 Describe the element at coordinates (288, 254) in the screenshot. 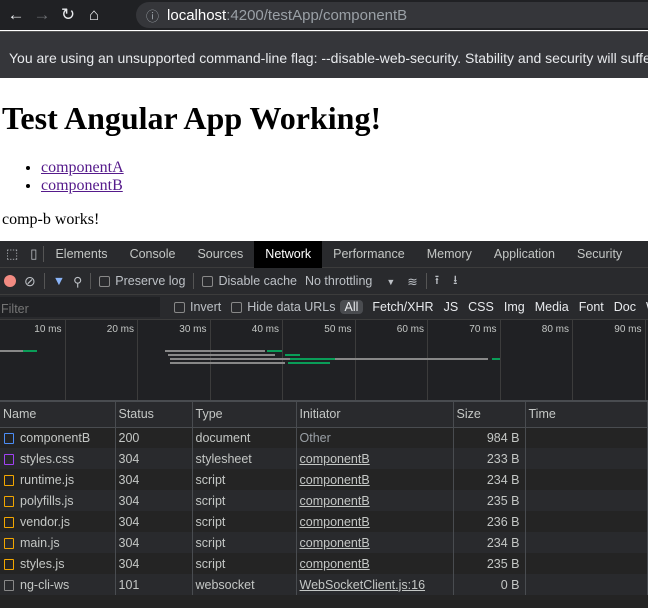

I see `tab-network: Network` at that location.